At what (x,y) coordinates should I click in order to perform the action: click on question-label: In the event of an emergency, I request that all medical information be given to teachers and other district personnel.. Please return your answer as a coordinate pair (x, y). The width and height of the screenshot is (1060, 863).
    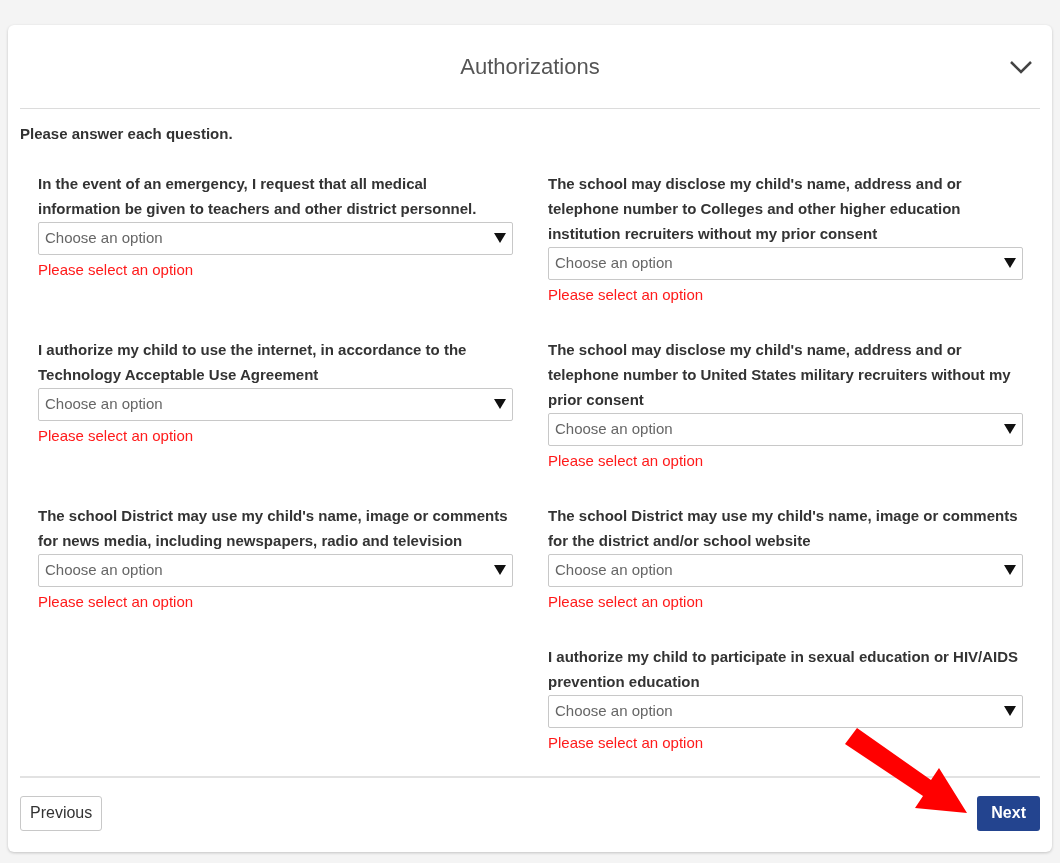
    Looking at the image, I should click on (258, 196).